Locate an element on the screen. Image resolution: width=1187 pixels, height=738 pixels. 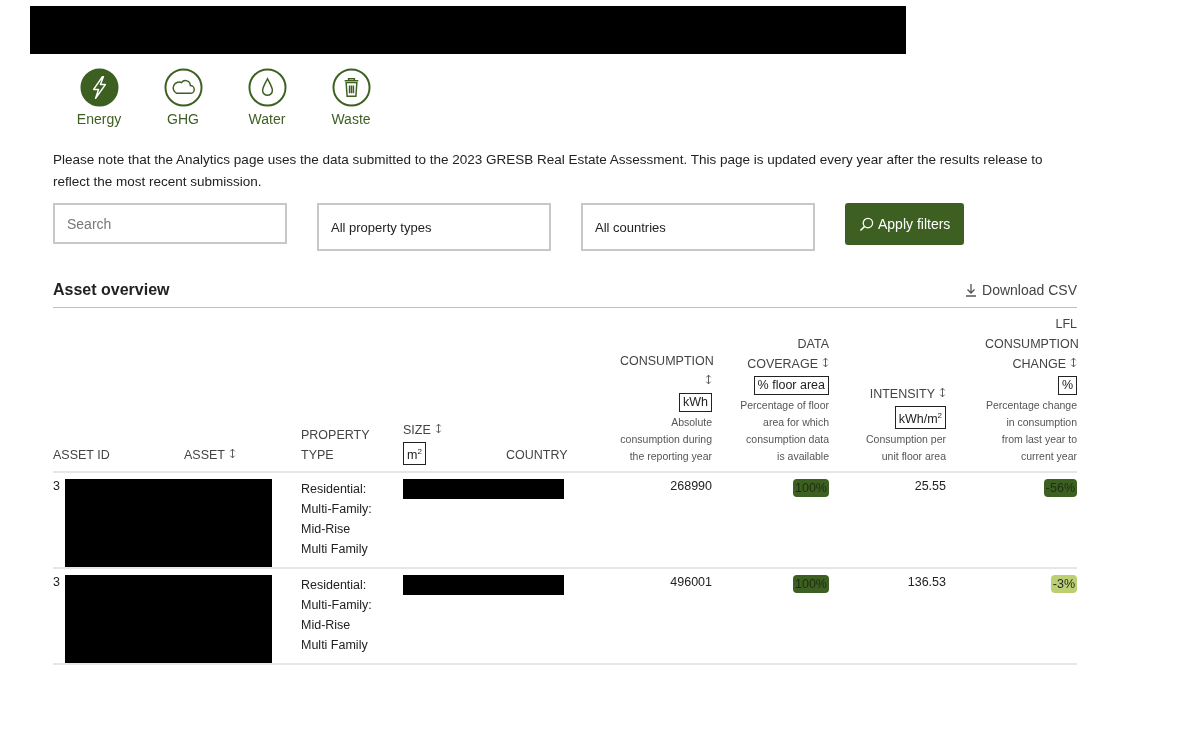
category-tab: Water is located at coordinates (267, 97).